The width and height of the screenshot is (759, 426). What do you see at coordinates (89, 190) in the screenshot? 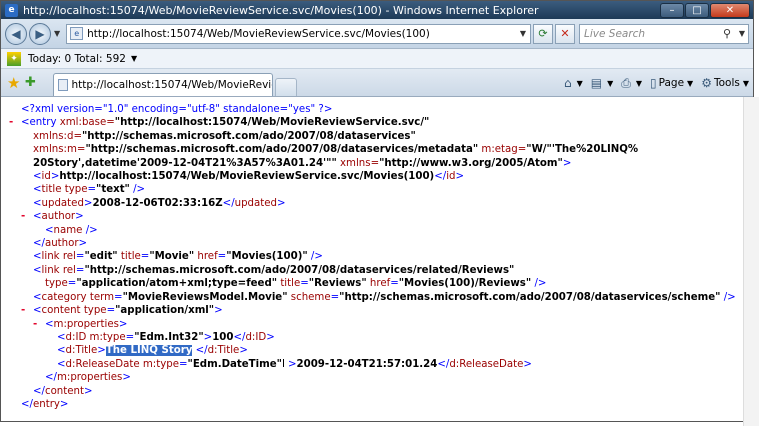
I see `xml-line: <title type="text" />` at bounding box center [89, 190].